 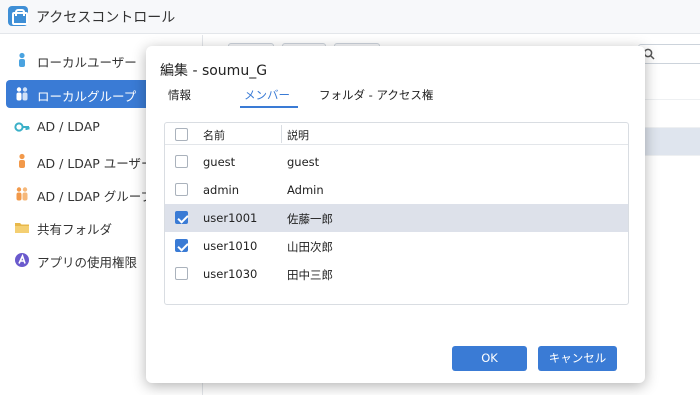 I want to click on member-description: 佐藤一郎, so click(x=310, y=219).